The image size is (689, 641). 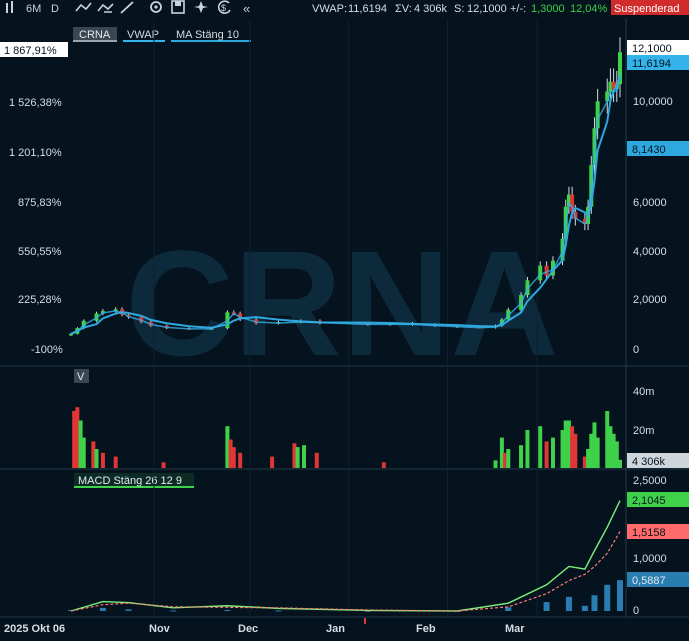 What do you see at coordinates (649, 501) in the screenshot?
I see `macd-tag-label: 2,1045` at bounding box center [649, 501].